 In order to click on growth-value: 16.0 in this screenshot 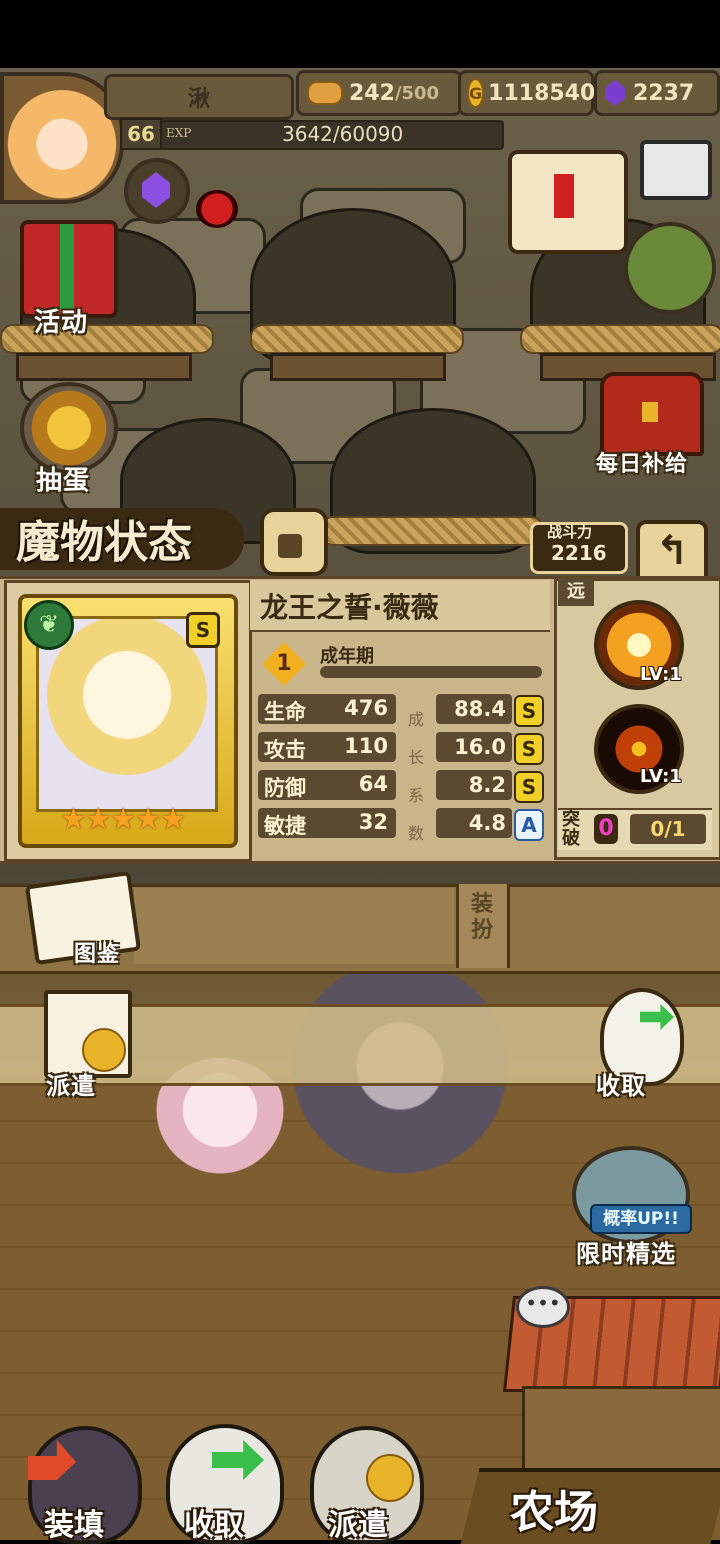, I will do `click(474, 747)`.